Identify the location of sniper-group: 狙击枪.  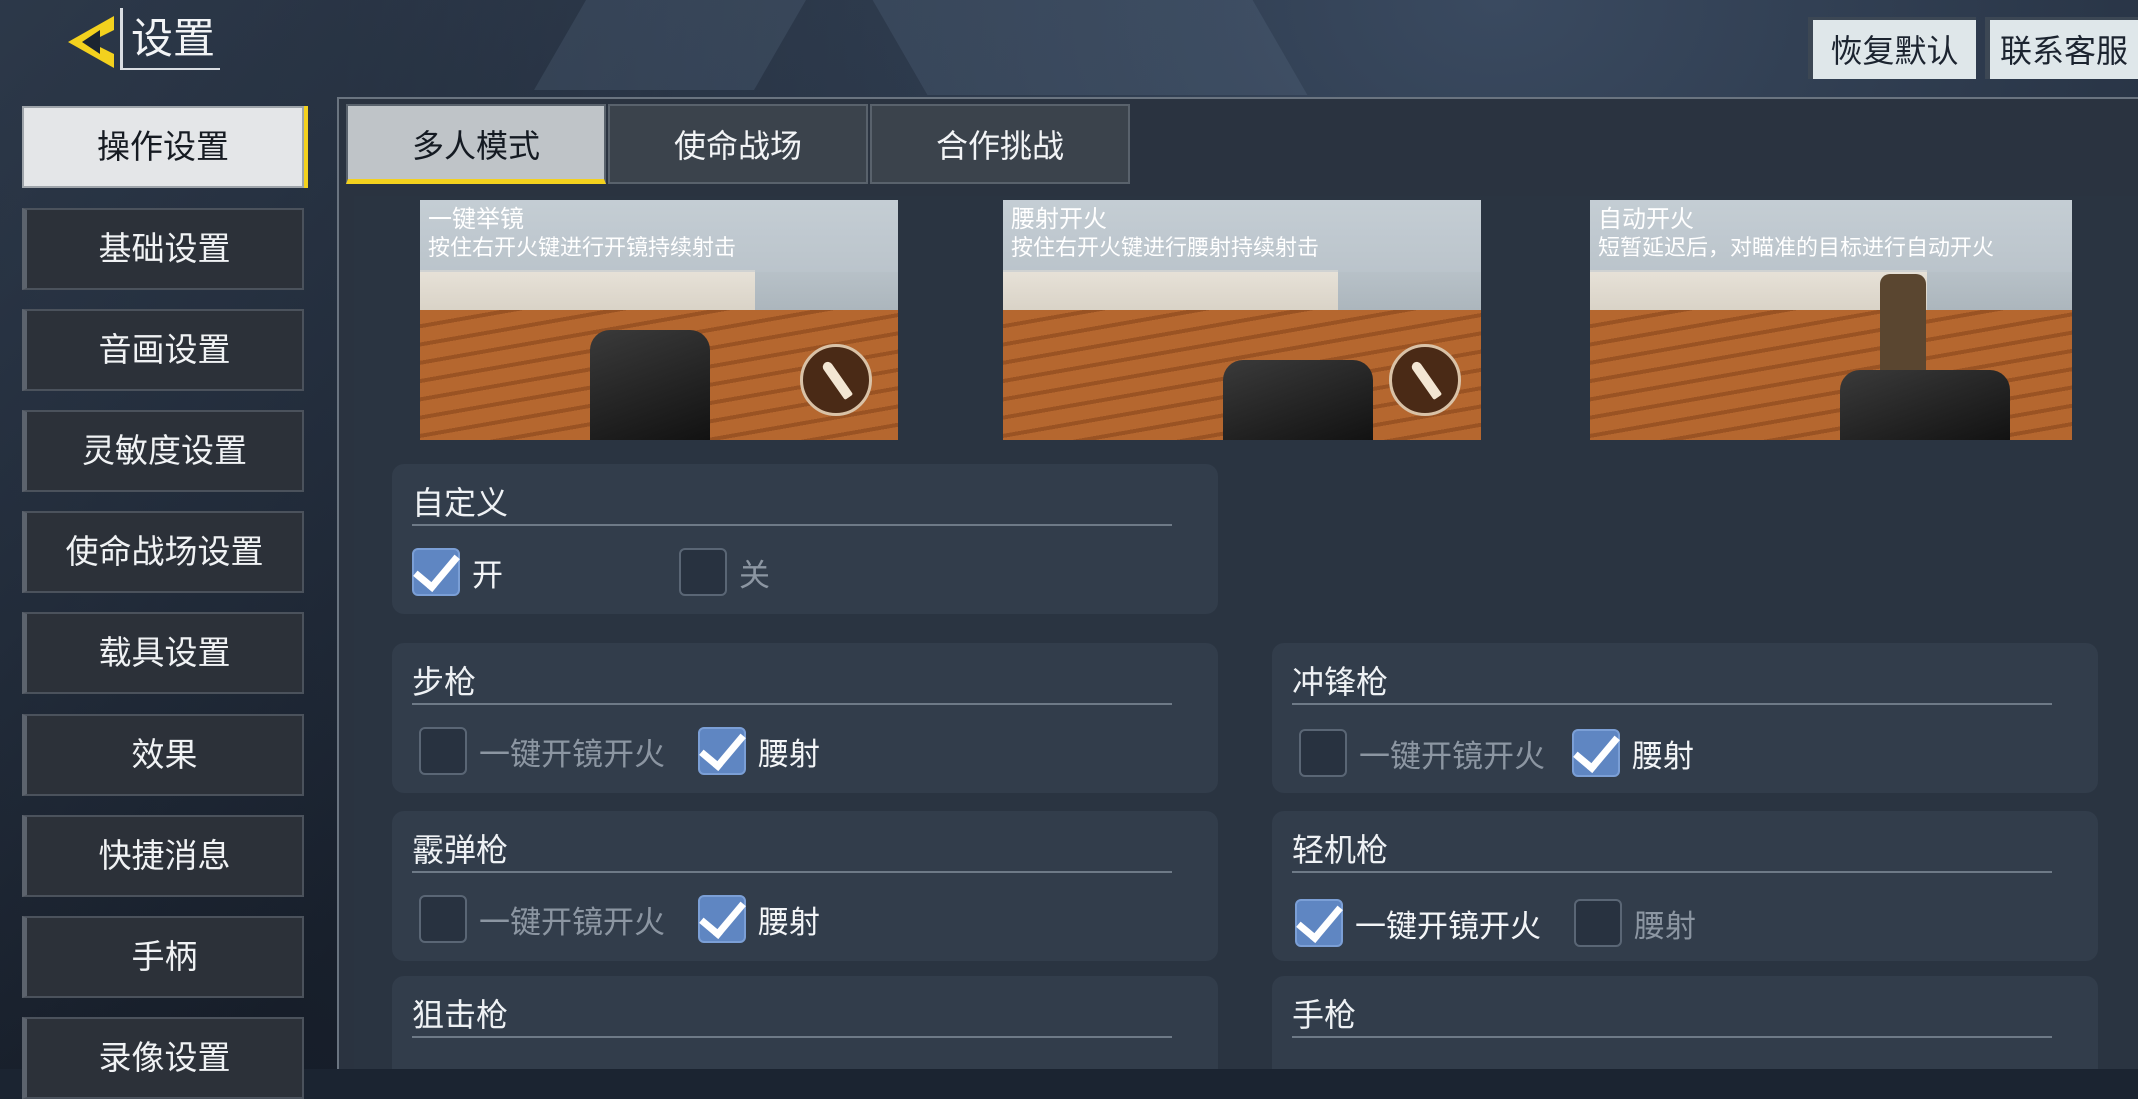
(805, 1022).